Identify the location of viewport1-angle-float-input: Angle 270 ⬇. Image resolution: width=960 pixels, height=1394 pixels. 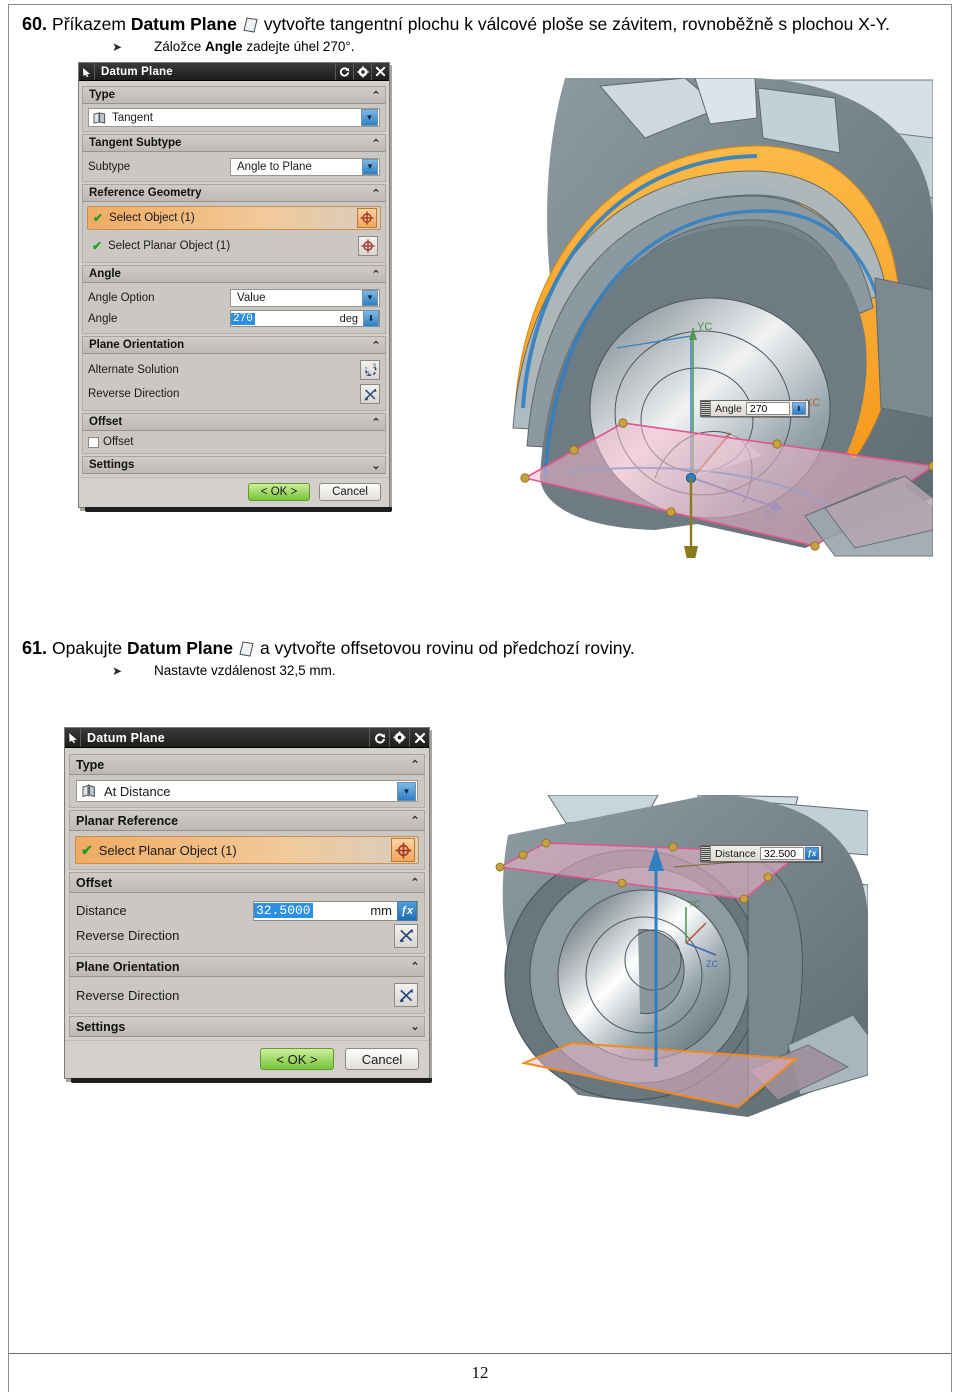
(754, 408).